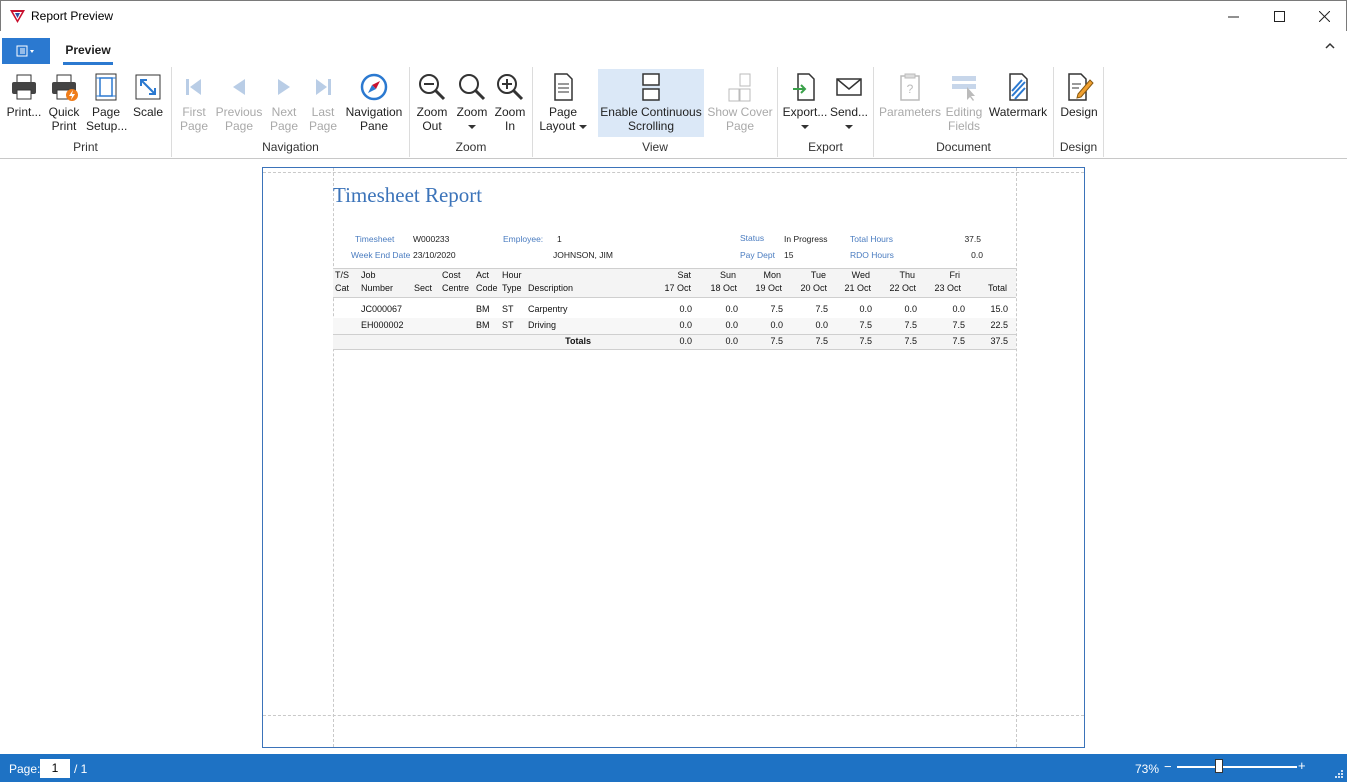 The image size is (1347, 782). I want to click on minimize-icon, so click(1233, 16).